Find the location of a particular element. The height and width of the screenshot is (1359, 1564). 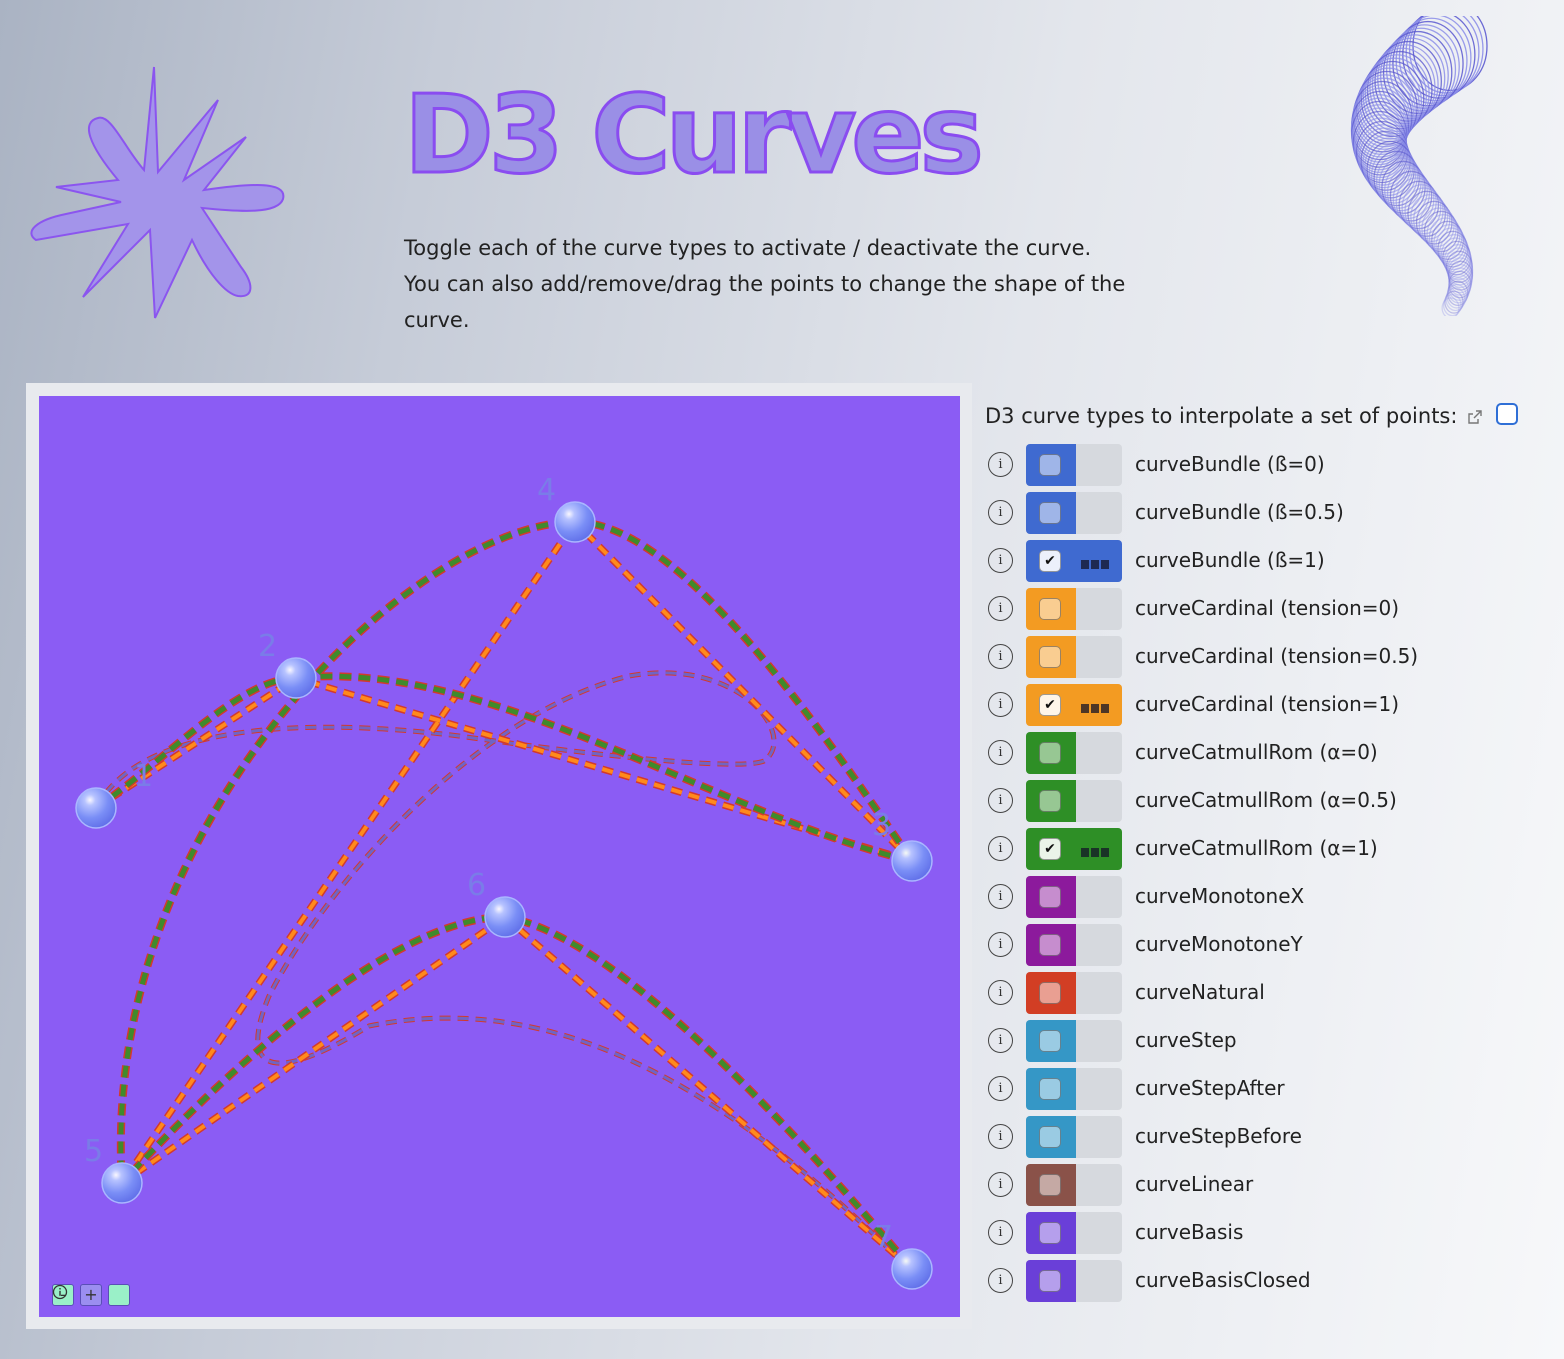

zoom-in-button: + is located at coordinates (91, 1295).